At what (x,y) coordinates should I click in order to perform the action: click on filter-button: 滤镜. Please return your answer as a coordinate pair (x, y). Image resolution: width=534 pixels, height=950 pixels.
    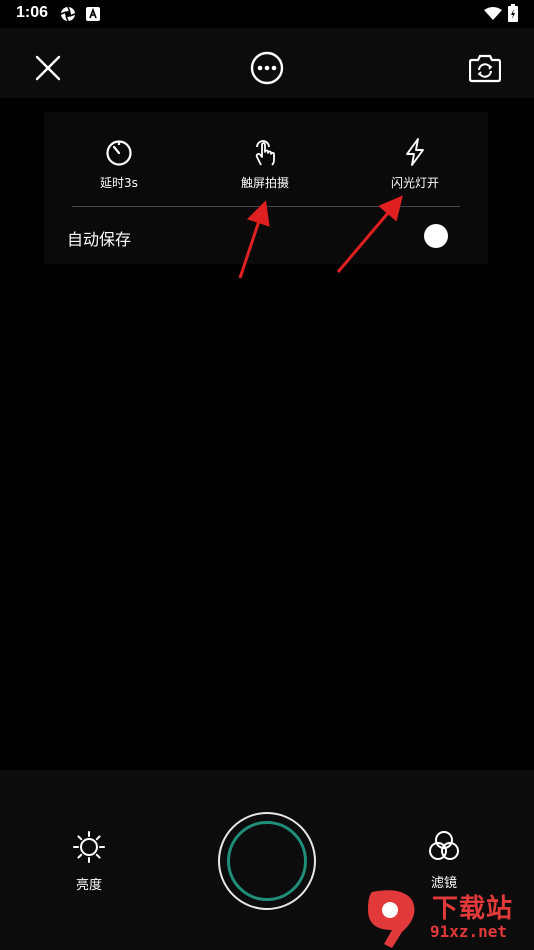
    Looking at the image, I should click on (444, 860).